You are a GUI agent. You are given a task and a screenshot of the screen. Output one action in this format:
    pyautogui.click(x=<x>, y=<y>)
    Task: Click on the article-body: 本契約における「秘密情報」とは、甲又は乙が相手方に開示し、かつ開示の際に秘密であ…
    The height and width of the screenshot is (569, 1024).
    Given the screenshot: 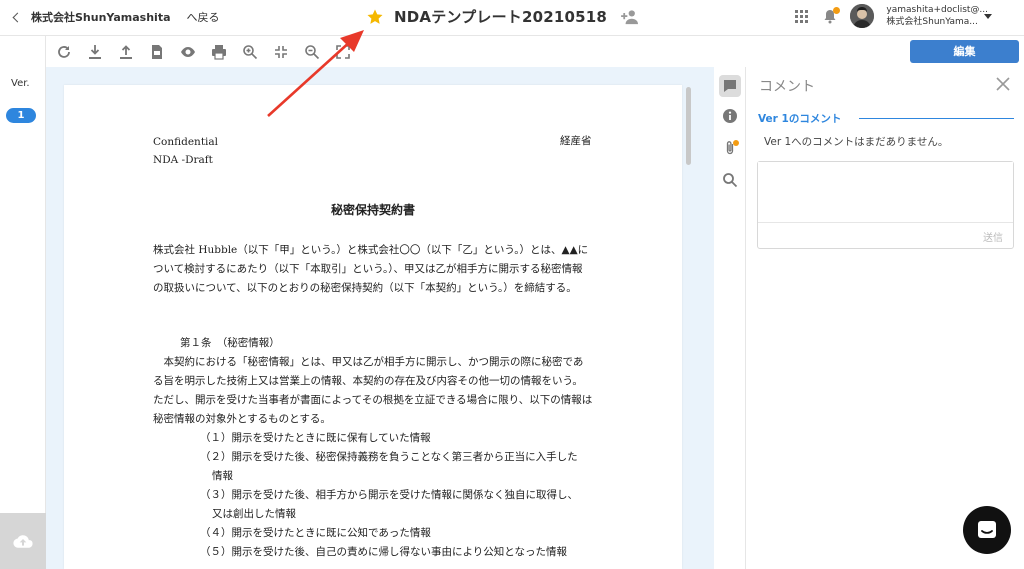 What is the action you would take?
    pyautogui.click(x=373, y=391)
    